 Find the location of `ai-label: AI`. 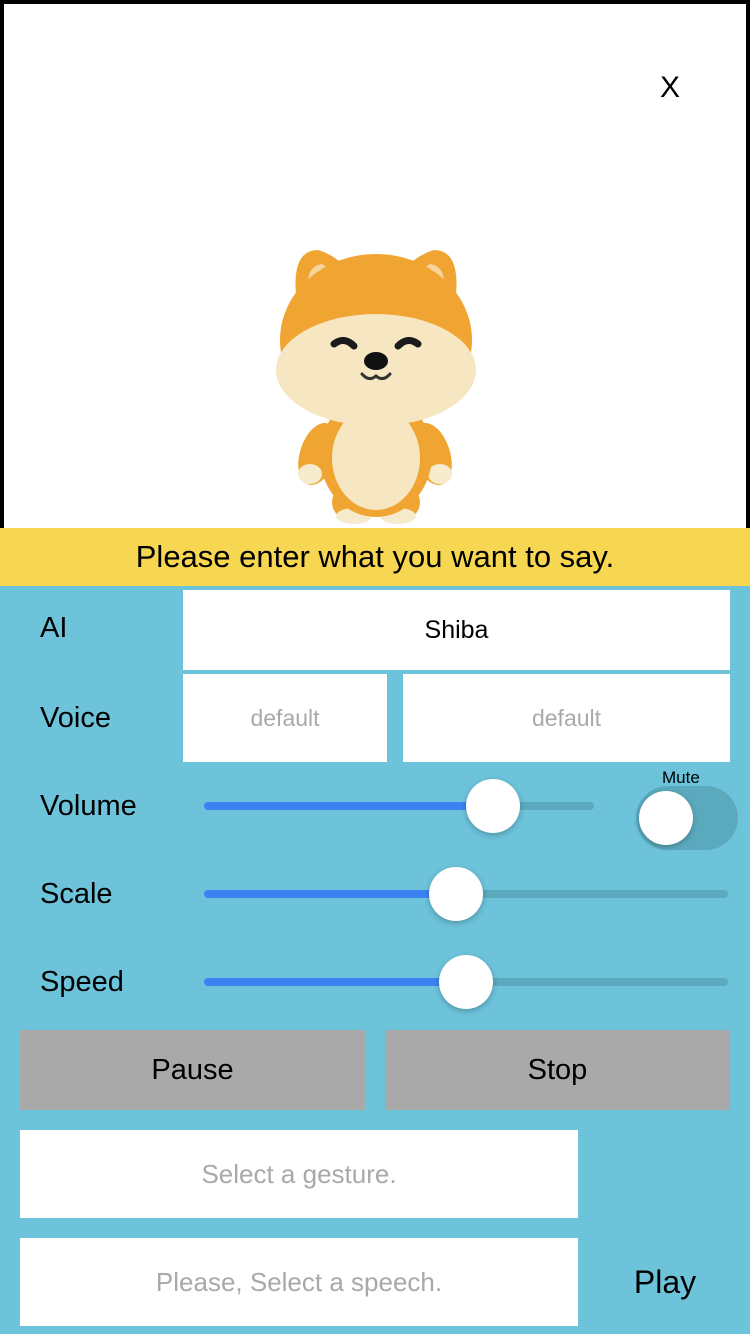

ai-label: AI is located at coordinates (54, 628).